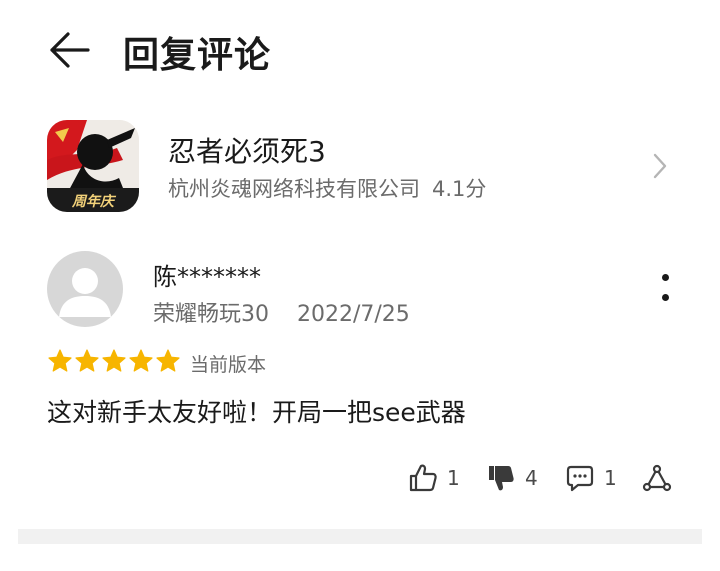 This screenshot has width=720, height=571. Describe the element at coordinates (459, 189) in the screenshot. I see `app-rating: 4.1分` at that location.